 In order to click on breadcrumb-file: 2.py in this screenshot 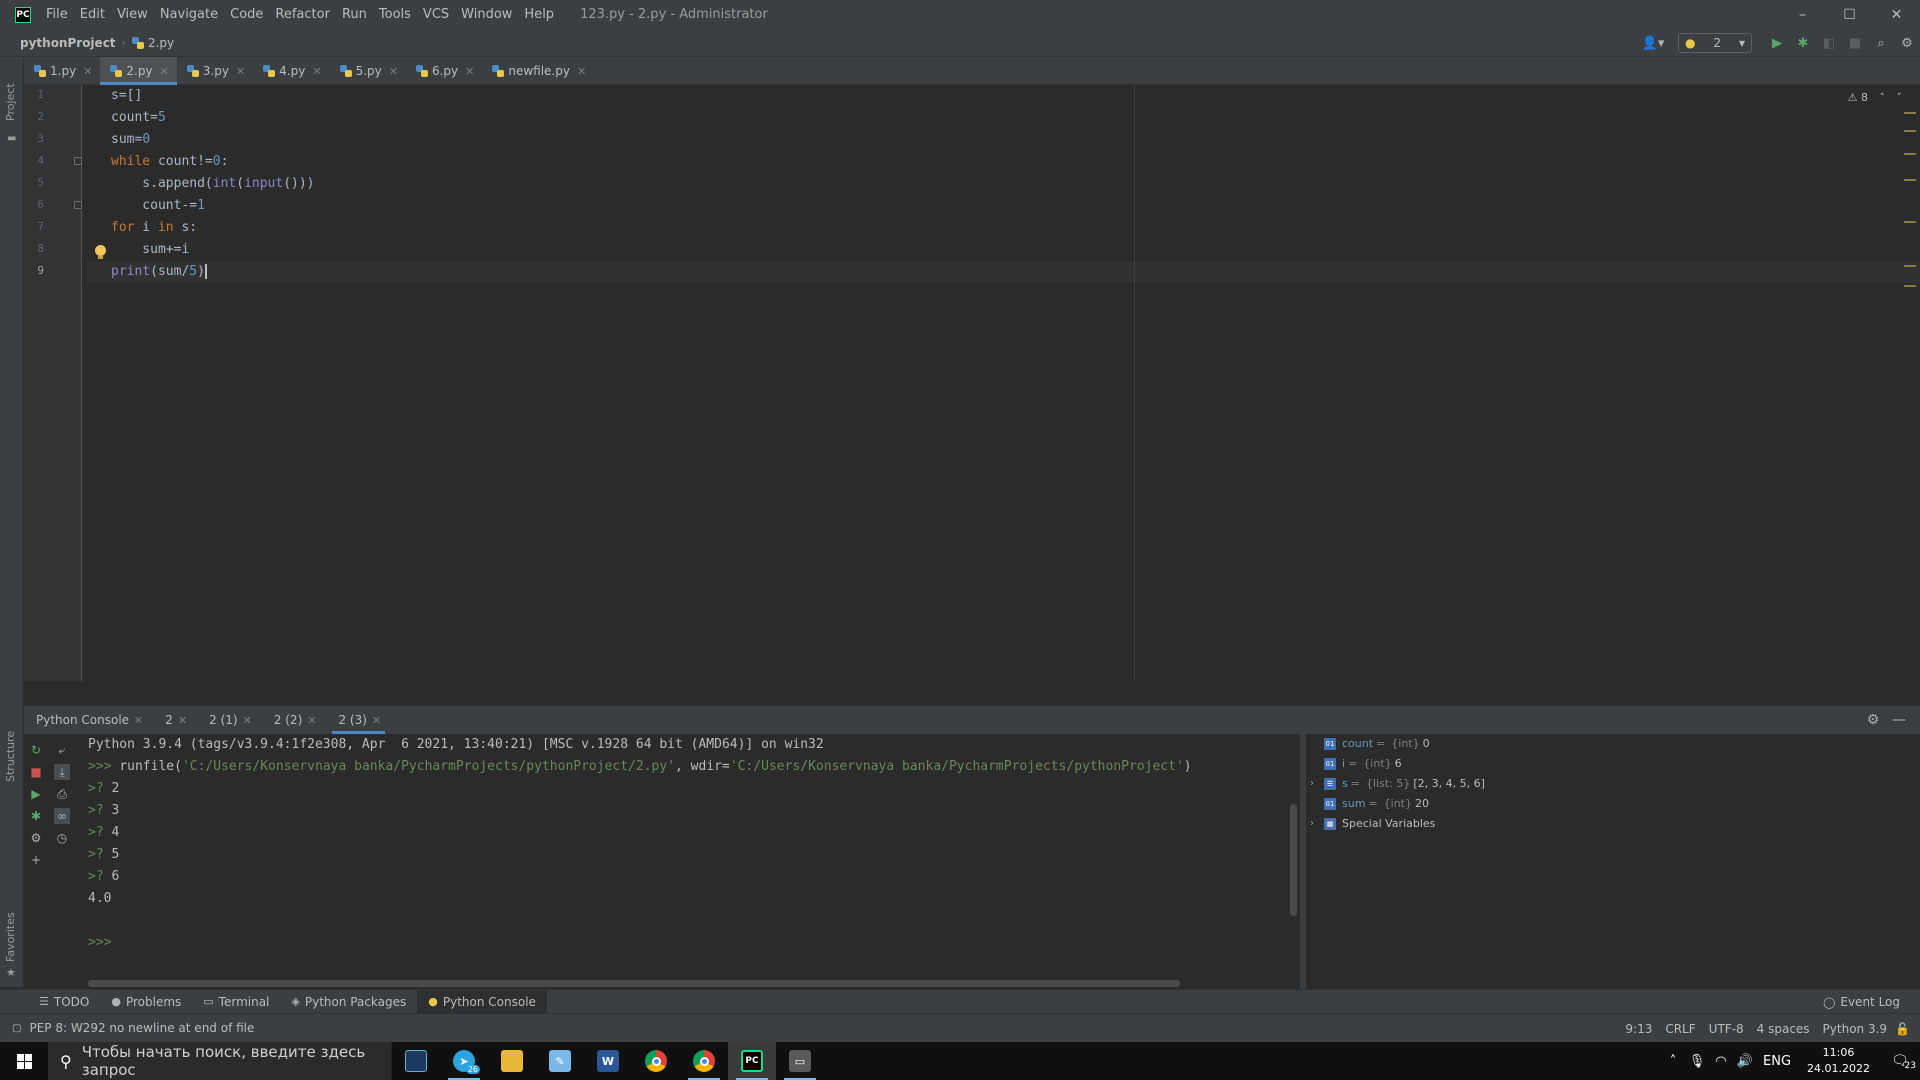, I will do `click(152, 43)`.